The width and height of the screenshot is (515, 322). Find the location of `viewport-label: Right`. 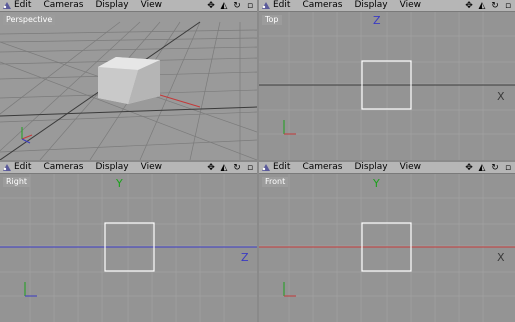

viewport-label: Right is located at coordinates (17, 182).